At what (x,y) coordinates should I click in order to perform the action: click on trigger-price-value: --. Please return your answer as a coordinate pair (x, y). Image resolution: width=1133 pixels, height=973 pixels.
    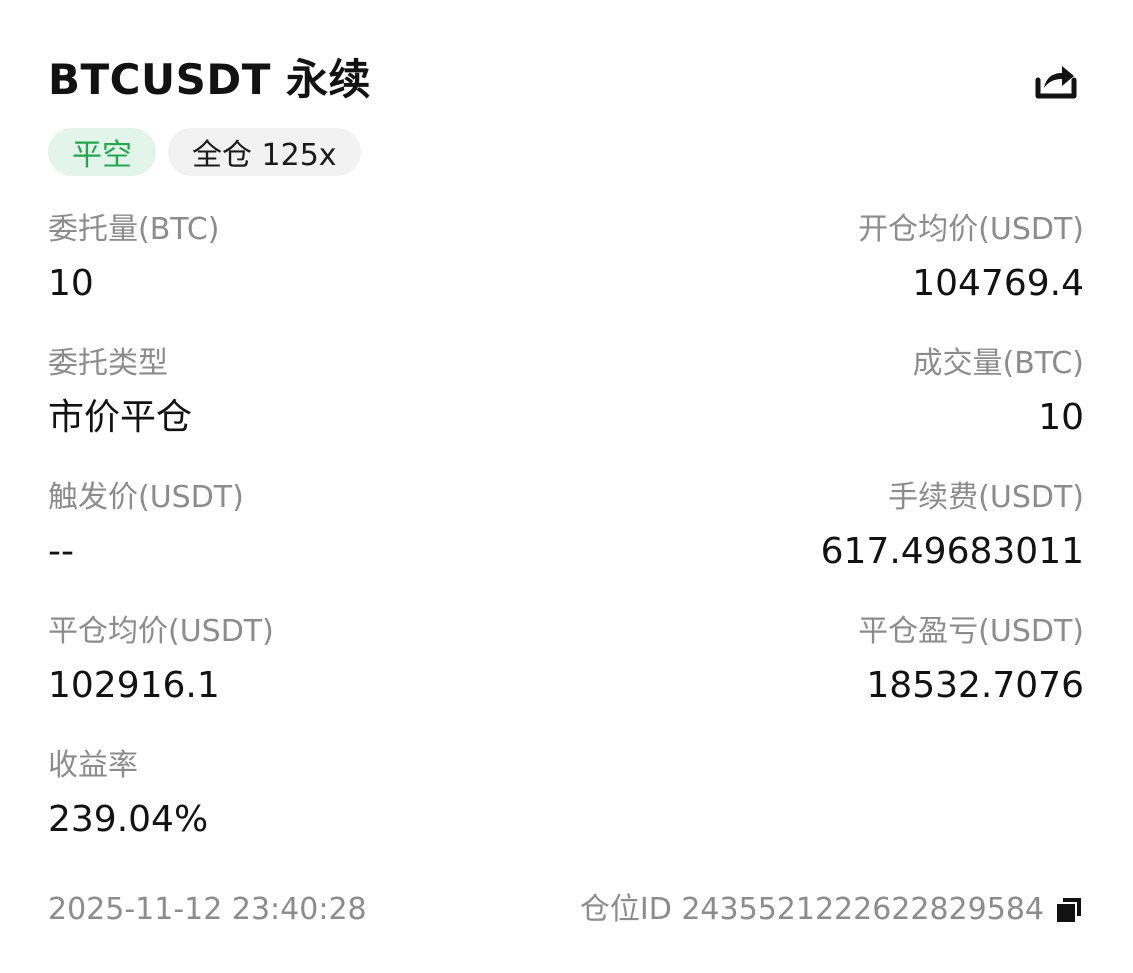
    Looking at the image, I should click on (61, 551).